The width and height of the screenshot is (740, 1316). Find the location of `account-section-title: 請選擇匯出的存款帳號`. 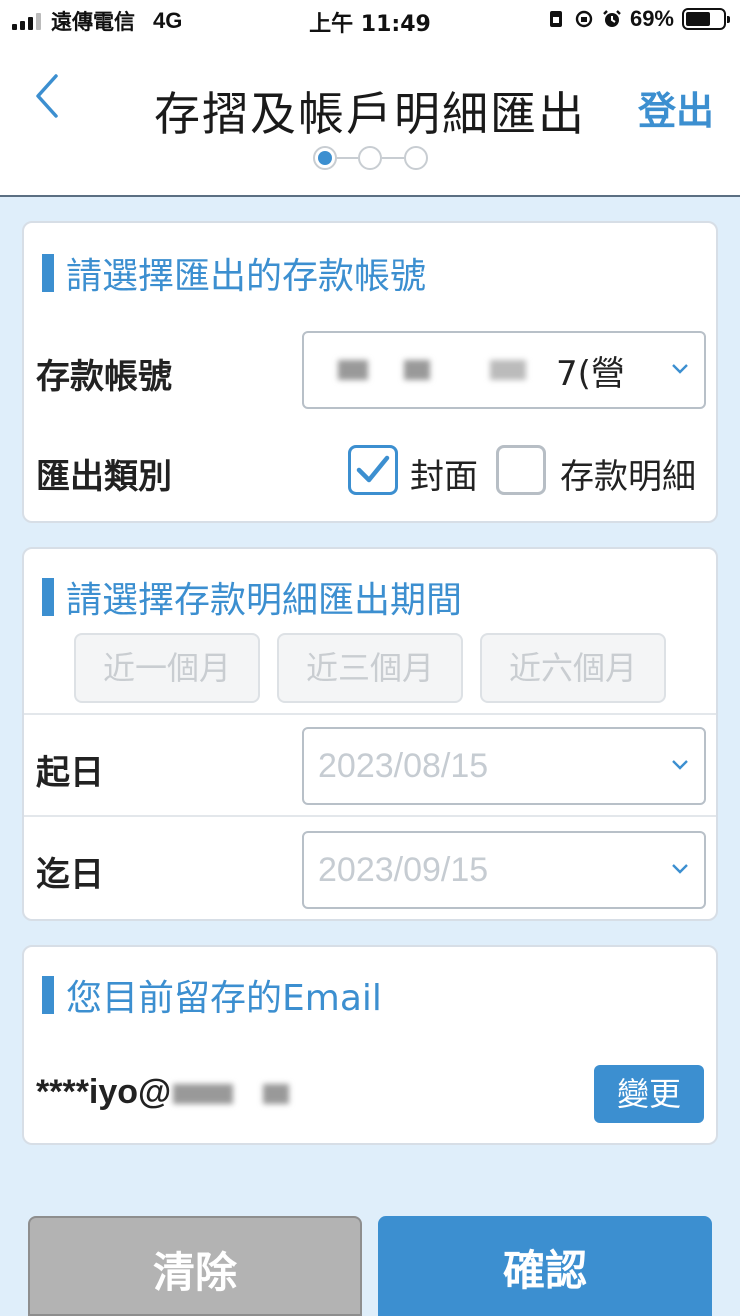

account-section-title: 請選擇匯出的存款帳號 is located at coordinates (234, 273).